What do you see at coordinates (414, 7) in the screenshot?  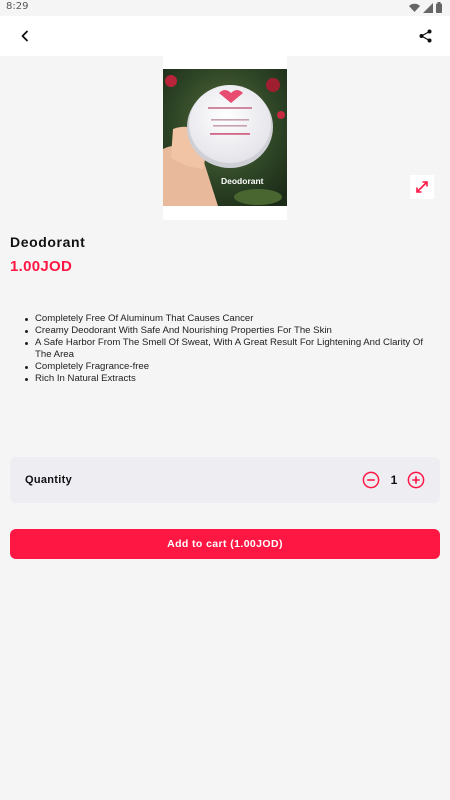 I see `wifi-icon` at bounding box center [414, 7].